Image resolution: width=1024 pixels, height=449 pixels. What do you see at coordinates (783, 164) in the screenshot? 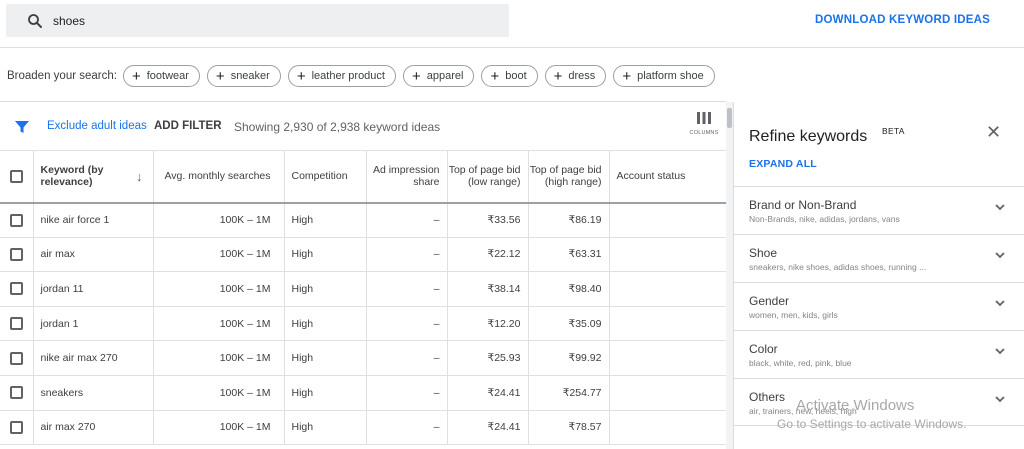
I see `expand-all-button: EXPAND ALL` at bounding box center [783, 164].